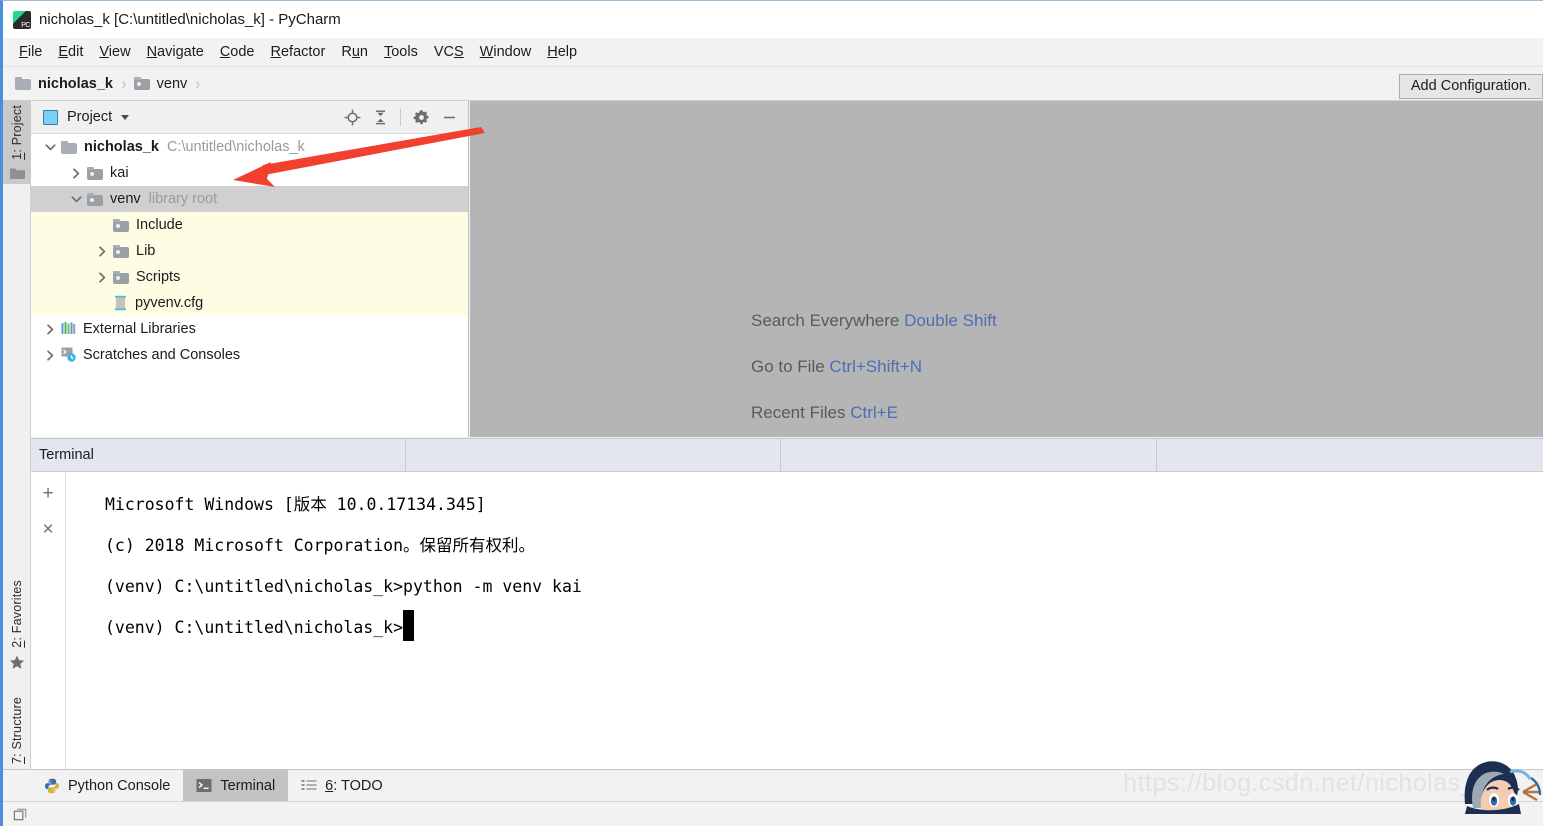 Image resolution: width=1543 pixels, height=826 pixels. Describe the element at coordinates (70, 52) in the screenshot. I see `menu-item-edit: Edit` at that location.